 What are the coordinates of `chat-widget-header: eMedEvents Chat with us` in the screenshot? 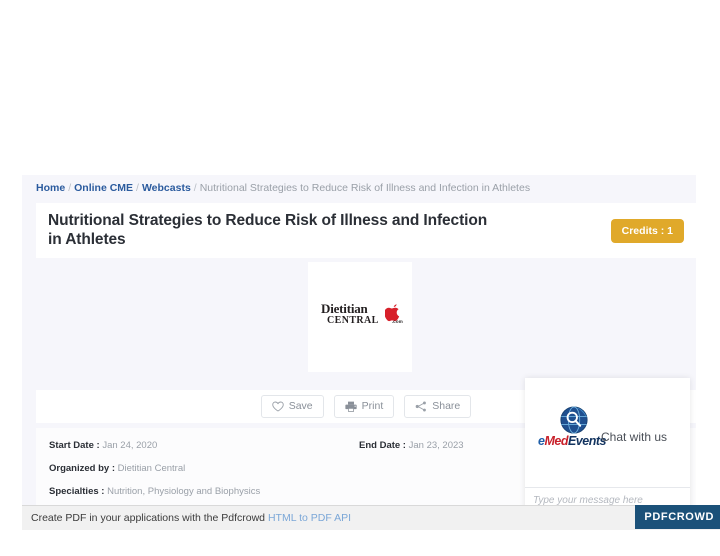 It's located at (607, 434).